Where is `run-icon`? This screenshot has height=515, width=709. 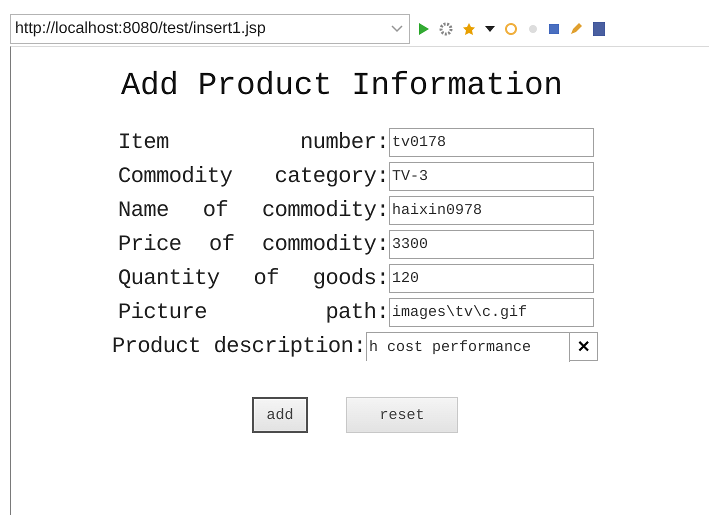
run-icon is located at coordinates (424, 29).